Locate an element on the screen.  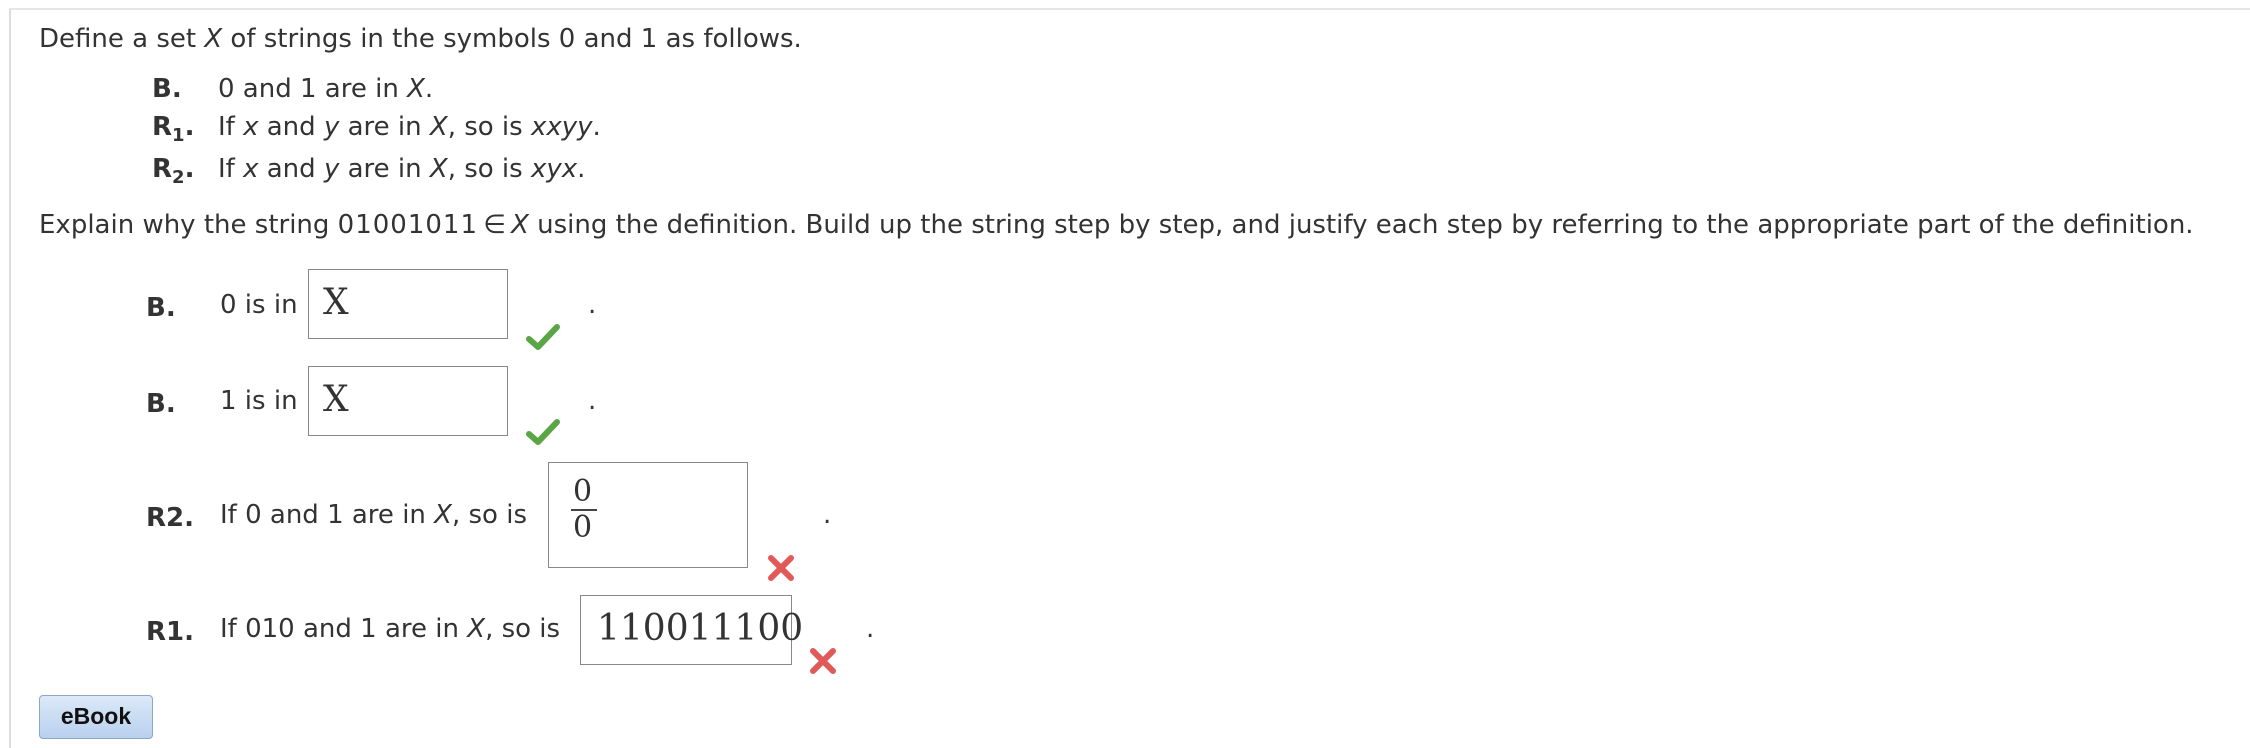
intro-prefix: Define a set is located at coordinates (122, 39).